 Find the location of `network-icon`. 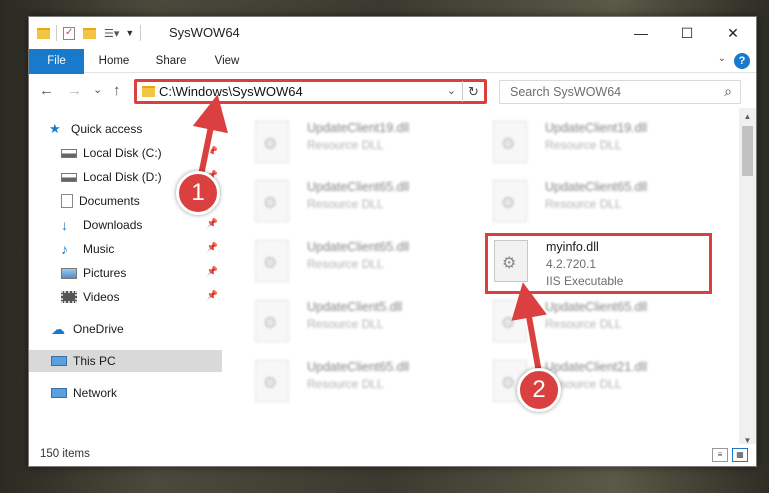

network-icon is located at coordinates (59, 393).